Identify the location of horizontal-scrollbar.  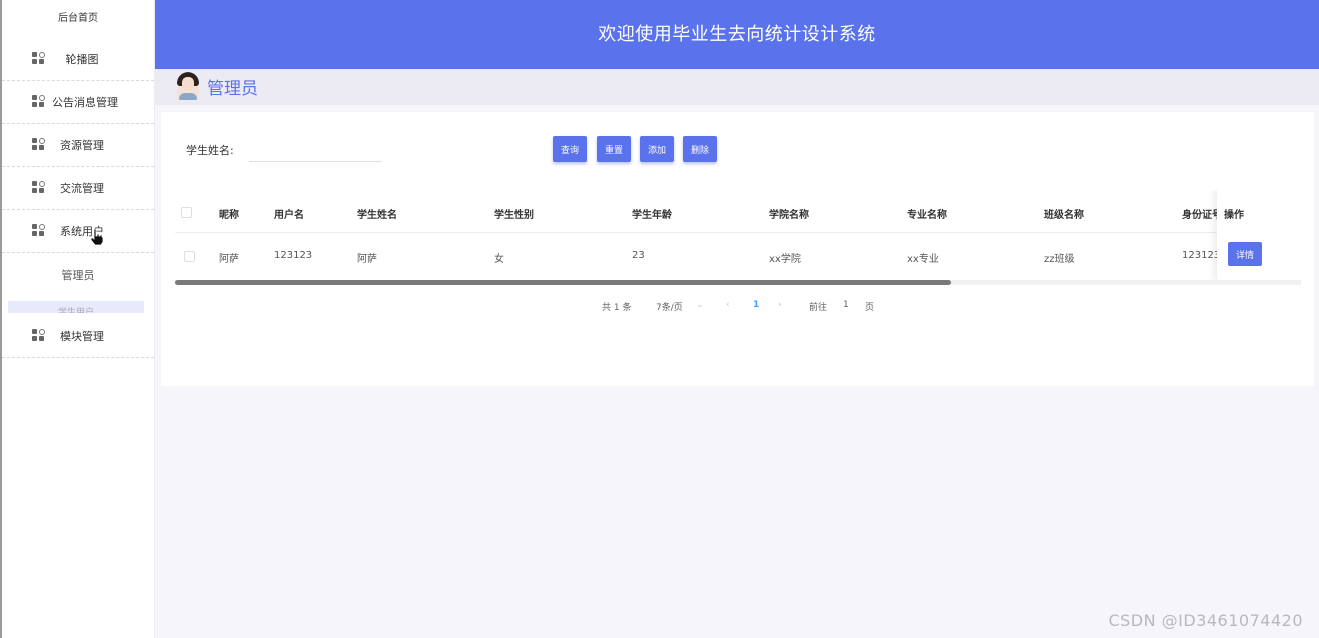
(738, 282).